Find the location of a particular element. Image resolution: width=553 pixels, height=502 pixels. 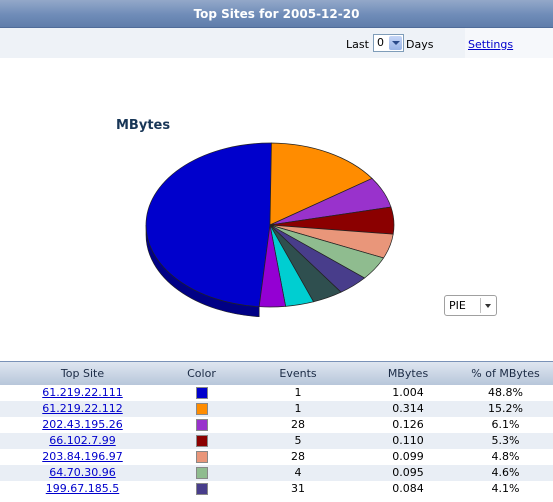

cell-events: 31 is located at coordinates (298, 488).